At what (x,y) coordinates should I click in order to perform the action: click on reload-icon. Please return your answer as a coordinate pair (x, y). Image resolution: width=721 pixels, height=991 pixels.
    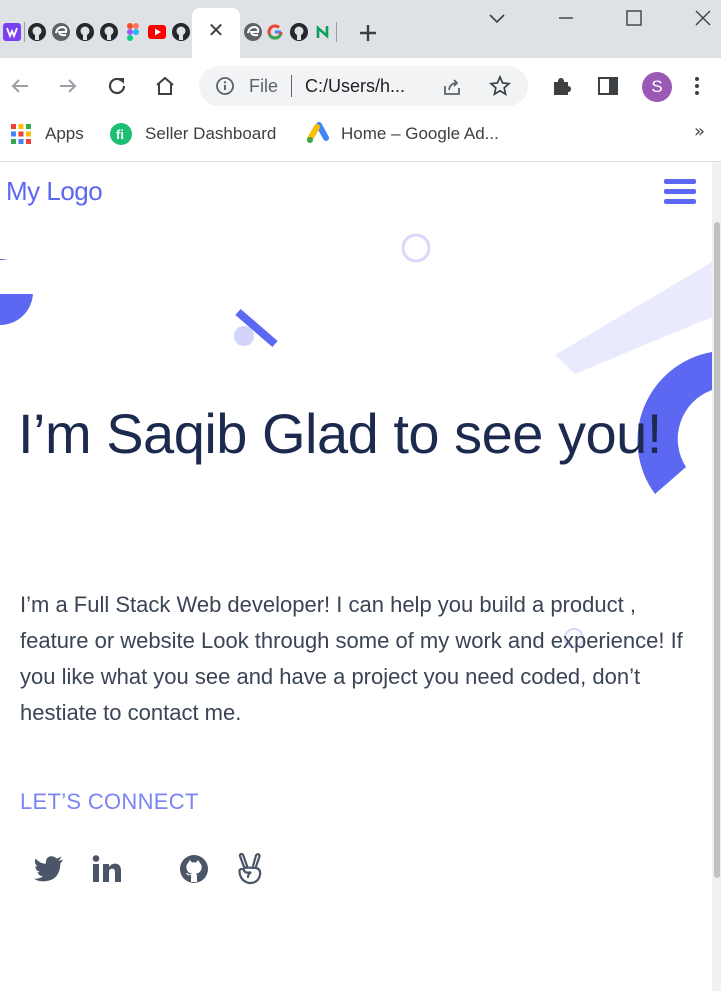
    Looking at the image, I should click on (117, 86).